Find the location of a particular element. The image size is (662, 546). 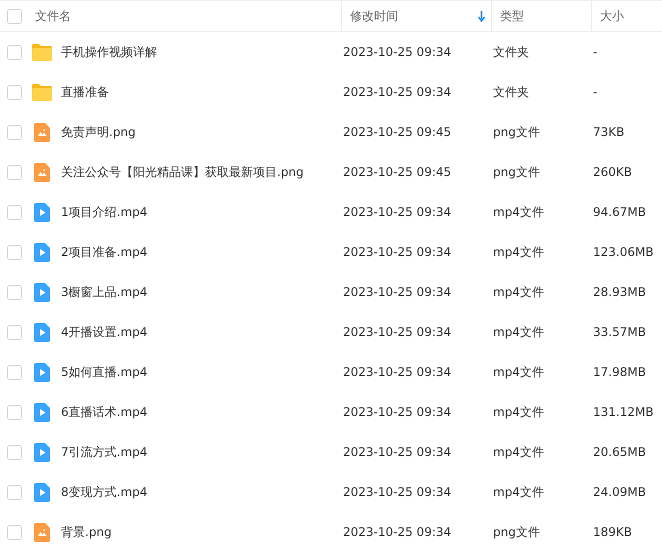

select-all-checkbox is located at coordinates (14, 16).